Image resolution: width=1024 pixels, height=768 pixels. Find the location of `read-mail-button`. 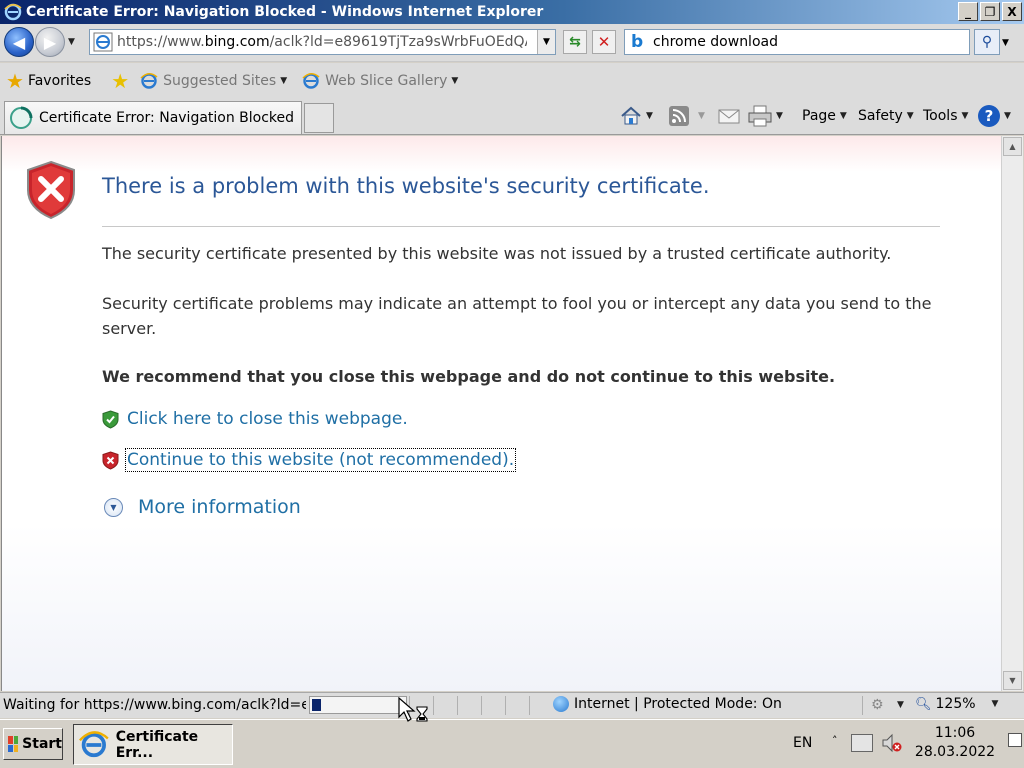

read-mail-button is located at coordinates (729, 116).